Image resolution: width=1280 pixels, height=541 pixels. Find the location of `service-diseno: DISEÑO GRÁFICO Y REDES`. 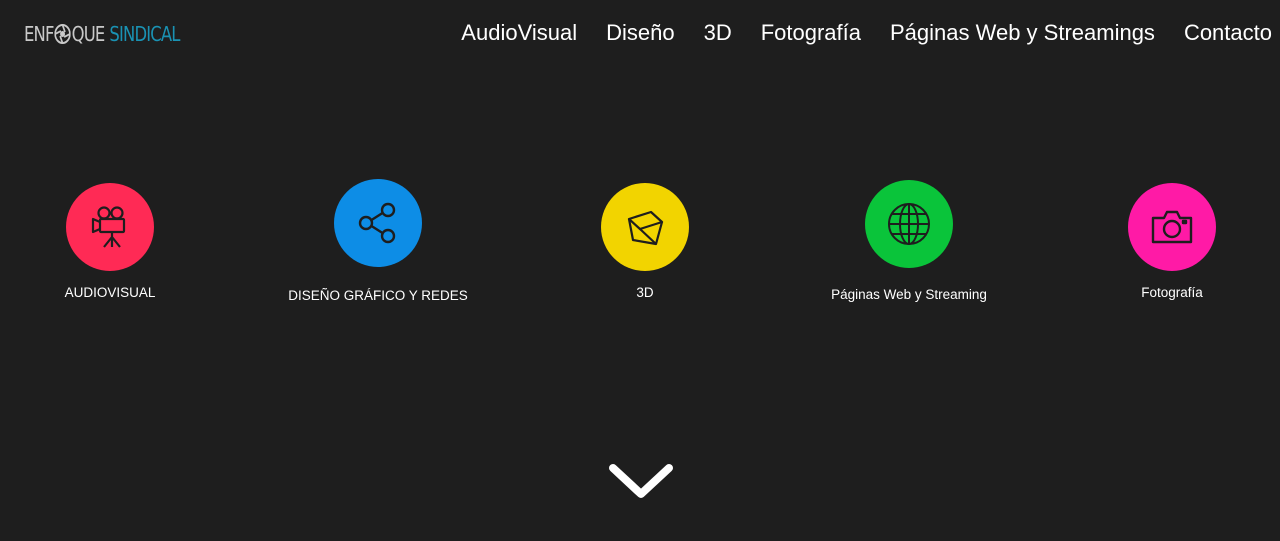

service-diseno: DISEÑO GRÁFICO Y REDES is located at coordinates (378, 241).